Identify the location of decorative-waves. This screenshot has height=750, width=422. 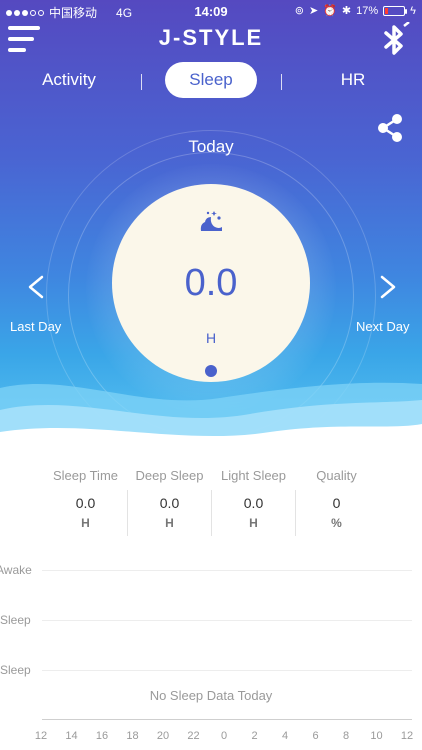
(211, 413).